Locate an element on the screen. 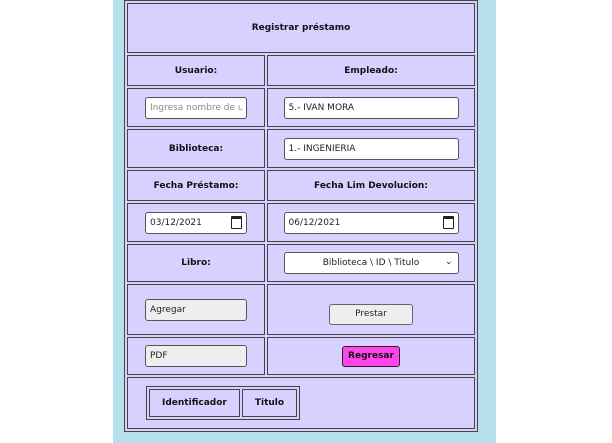  fecha-prestamo-cell: 03/12/2021 is located at coordinates (196, 222).